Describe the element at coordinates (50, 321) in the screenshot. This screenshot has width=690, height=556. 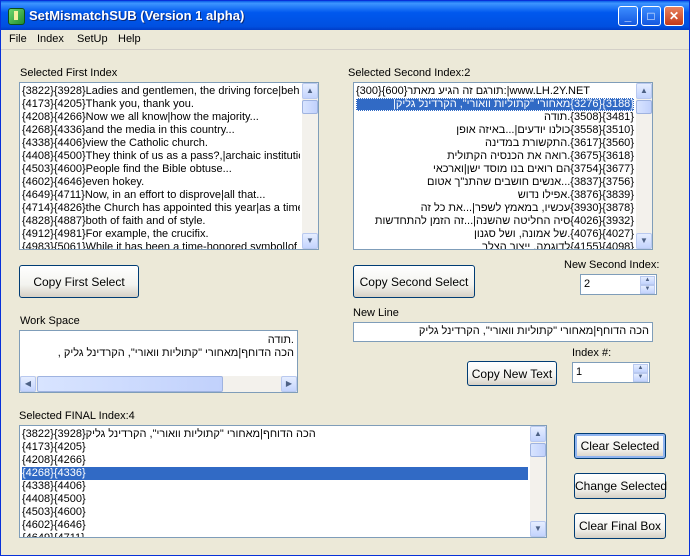
I see `work-space-label: Work Space` at that location.